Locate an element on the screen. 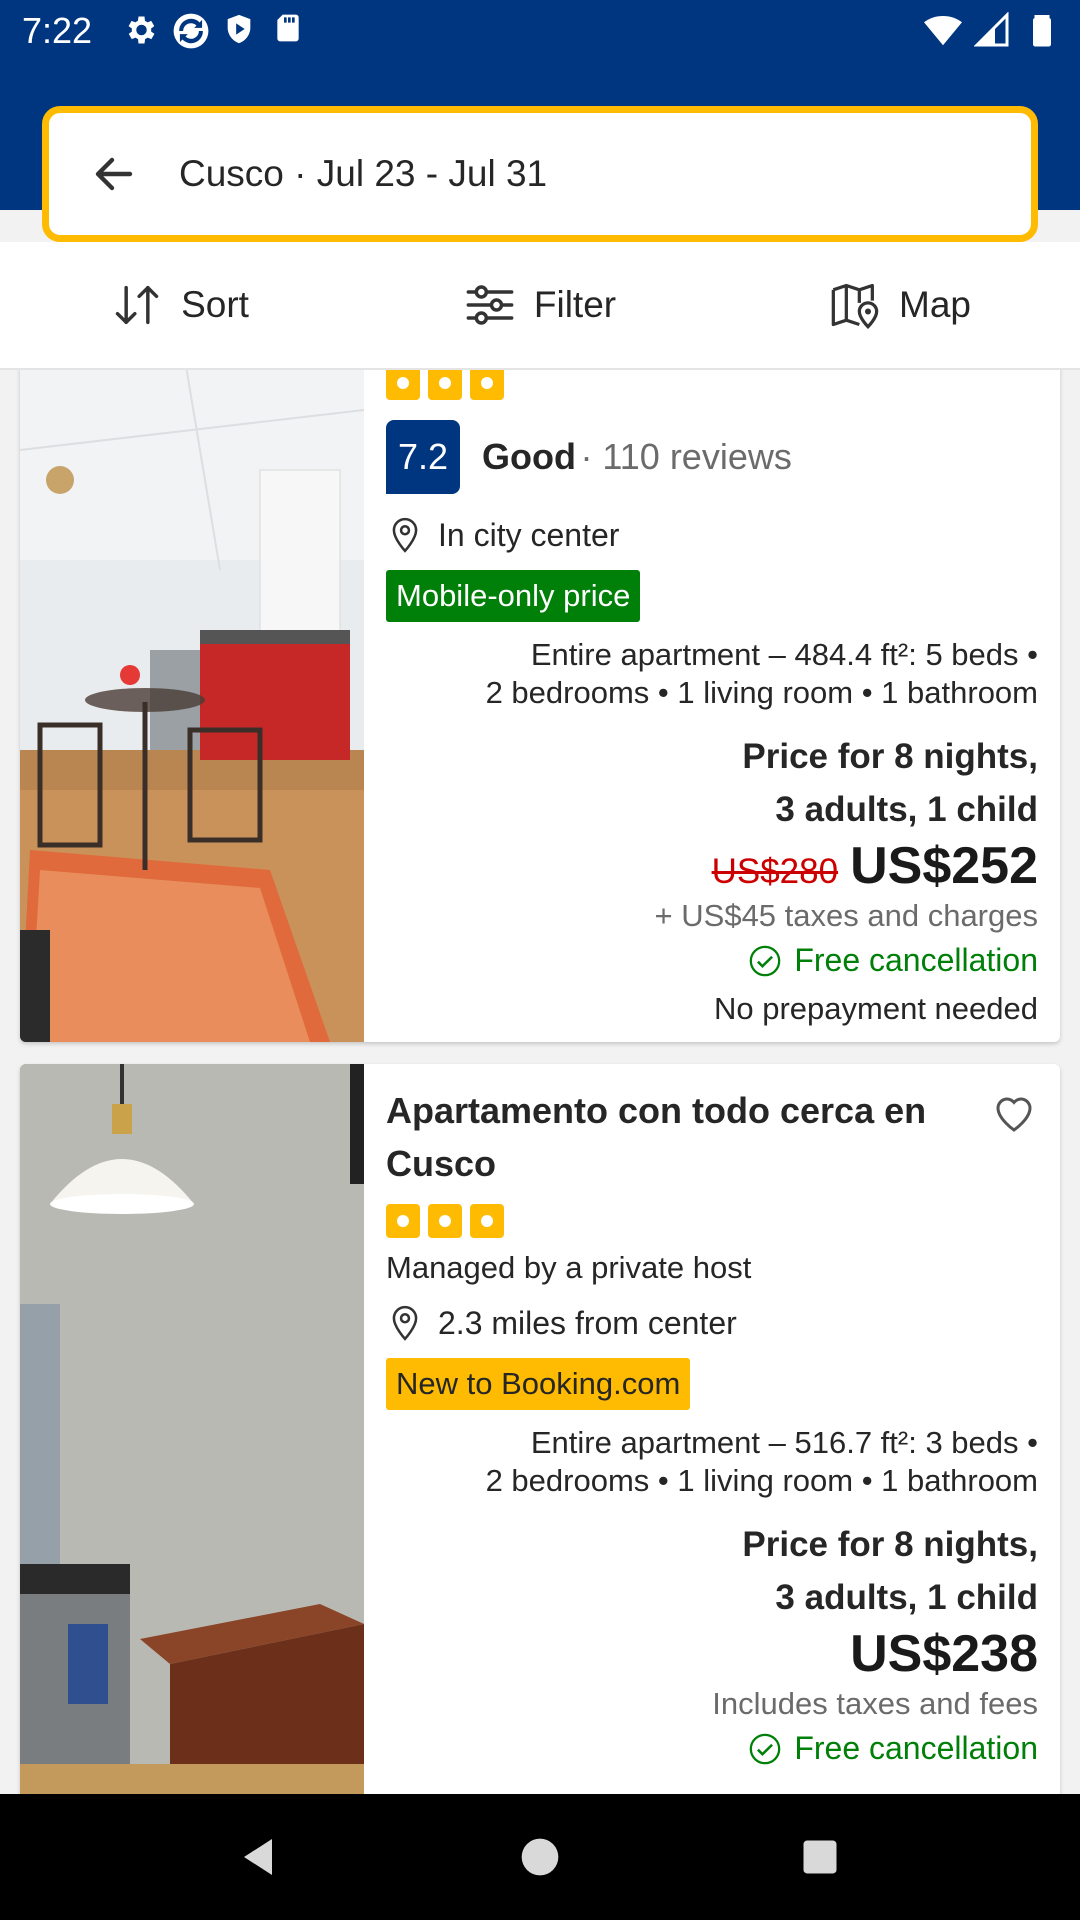 The image size is (1080, 1920). location-row: 2.3 miles from center is located at coordinates (712, 1323).